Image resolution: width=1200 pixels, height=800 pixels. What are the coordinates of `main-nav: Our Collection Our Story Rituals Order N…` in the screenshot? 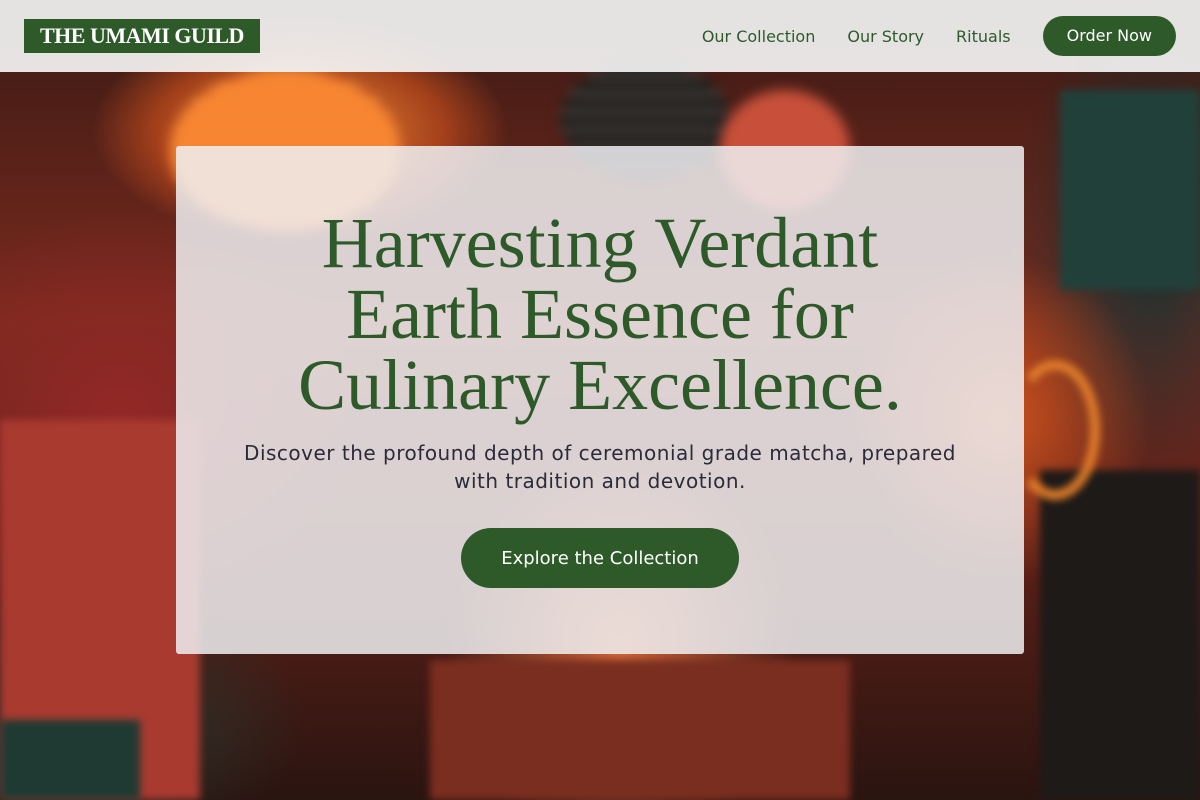 It's located at (923, 36).